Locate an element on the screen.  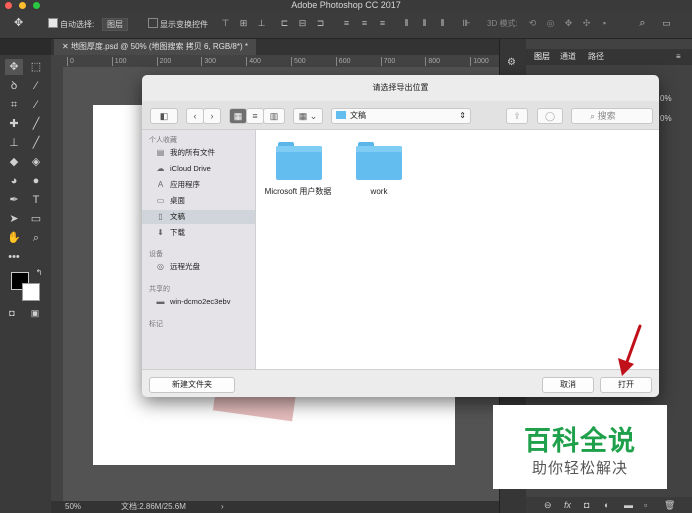
checkbox-unchecked-icon is located at coordinates (153, 23).